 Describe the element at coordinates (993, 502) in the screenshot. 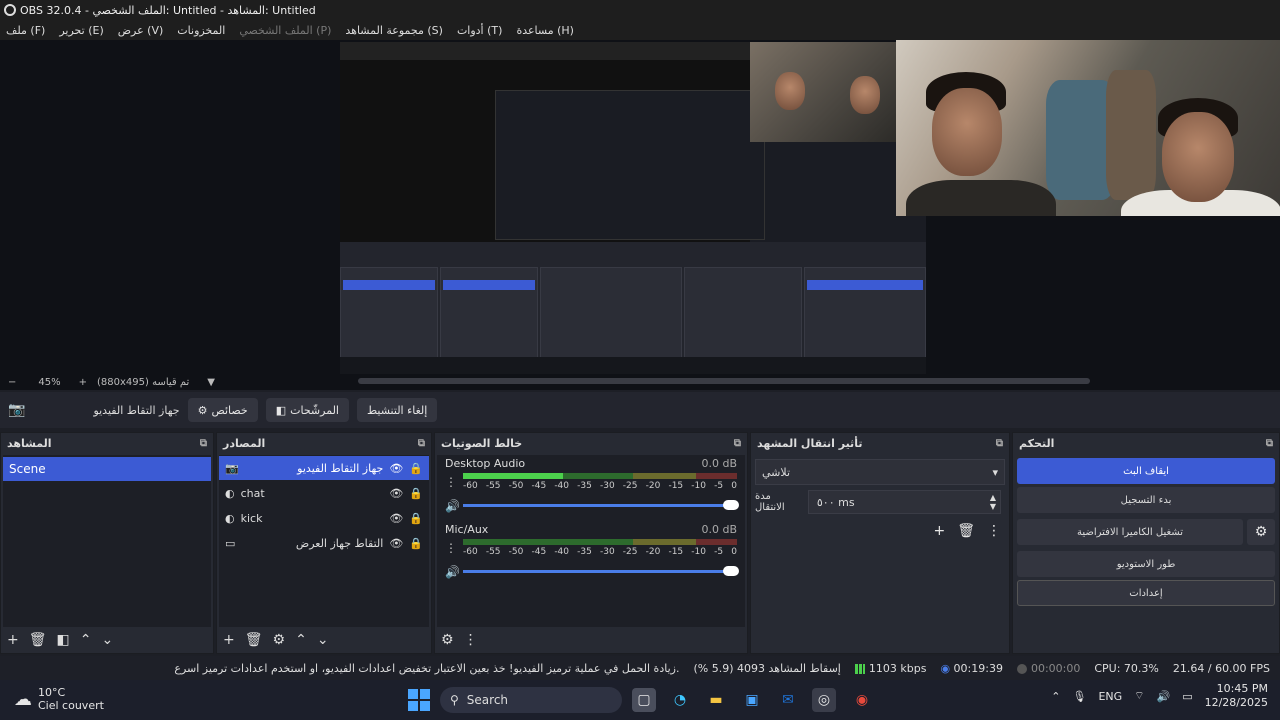

I see `spin-arrows-icon: ▲ ▼` at that location.